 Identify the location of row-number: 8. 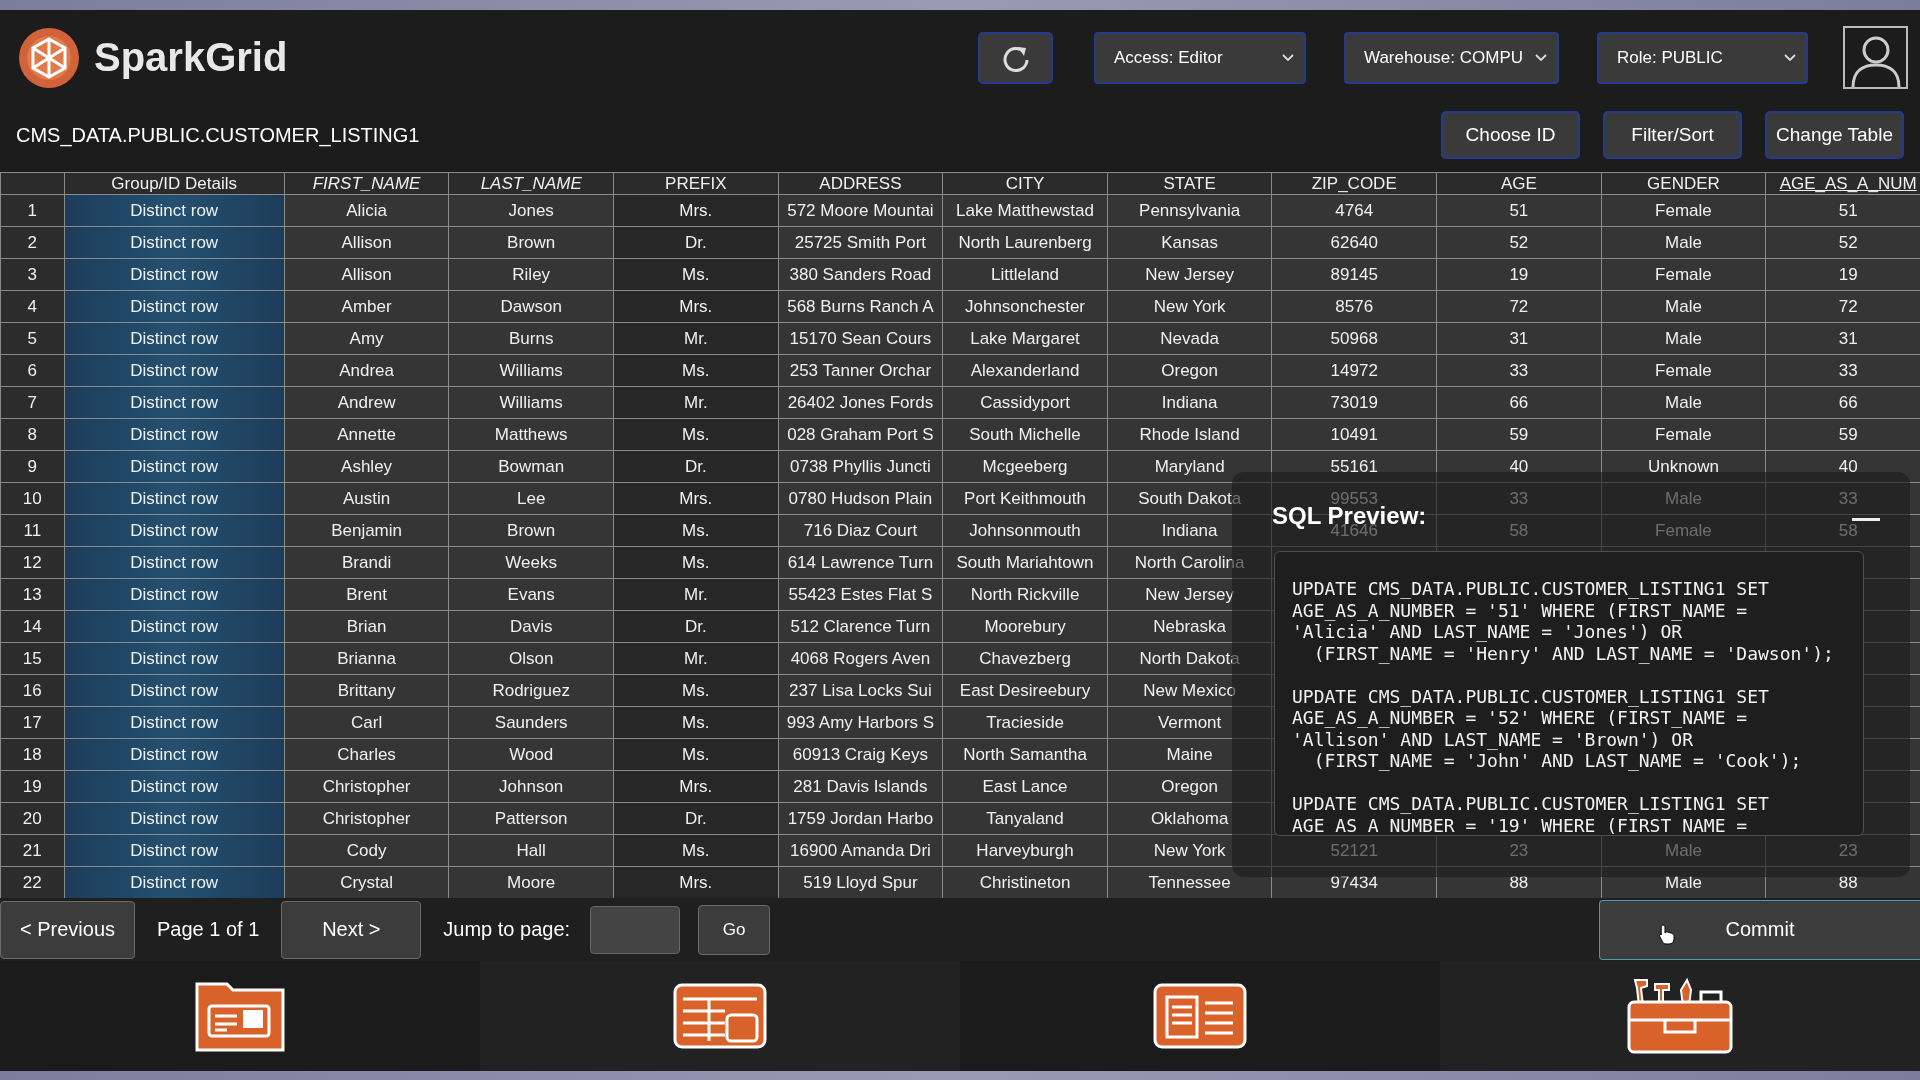
(32, 434).